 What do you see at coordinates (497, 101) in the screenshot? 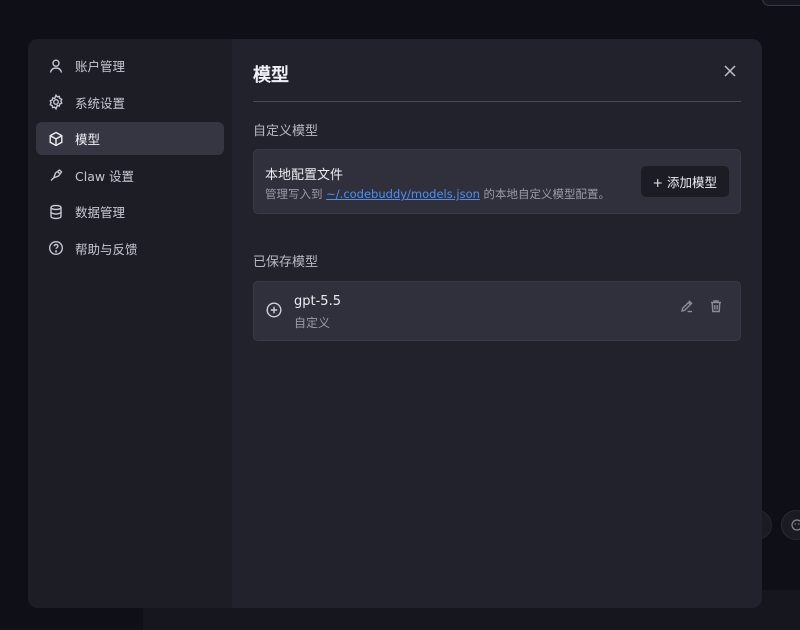
I see `header-divider` at bounding box center [497, 101].